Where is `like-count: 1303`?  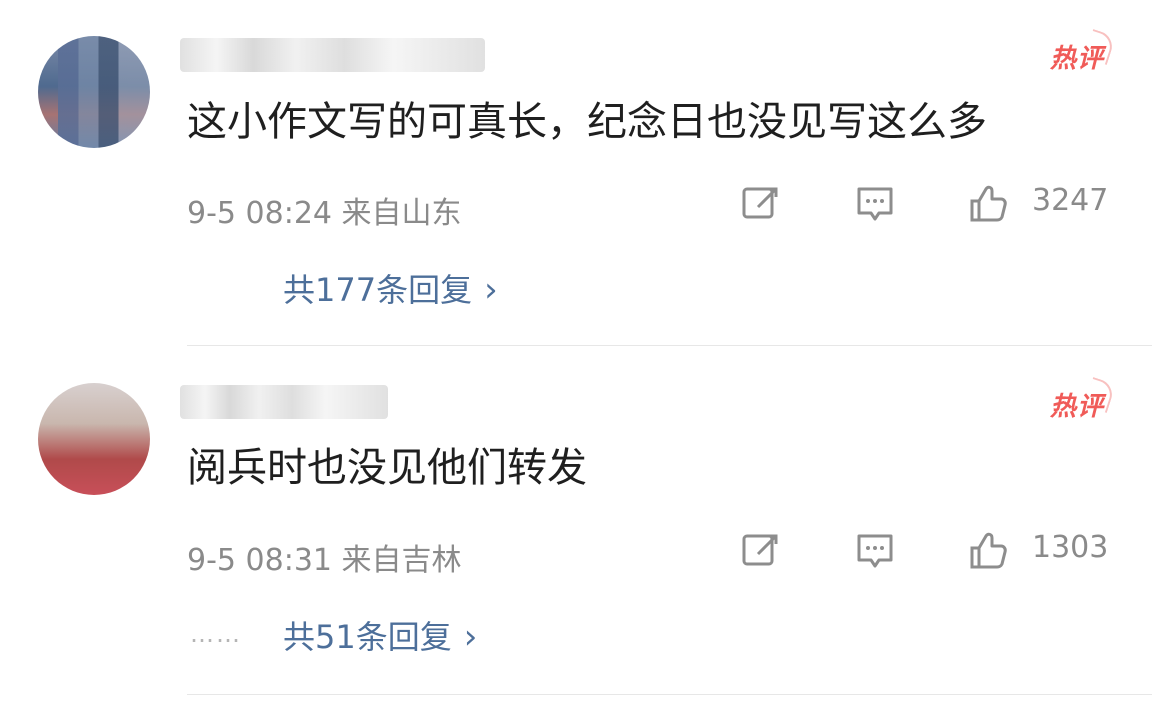 like-count: 1303 is located at coordinates (1070, 547).